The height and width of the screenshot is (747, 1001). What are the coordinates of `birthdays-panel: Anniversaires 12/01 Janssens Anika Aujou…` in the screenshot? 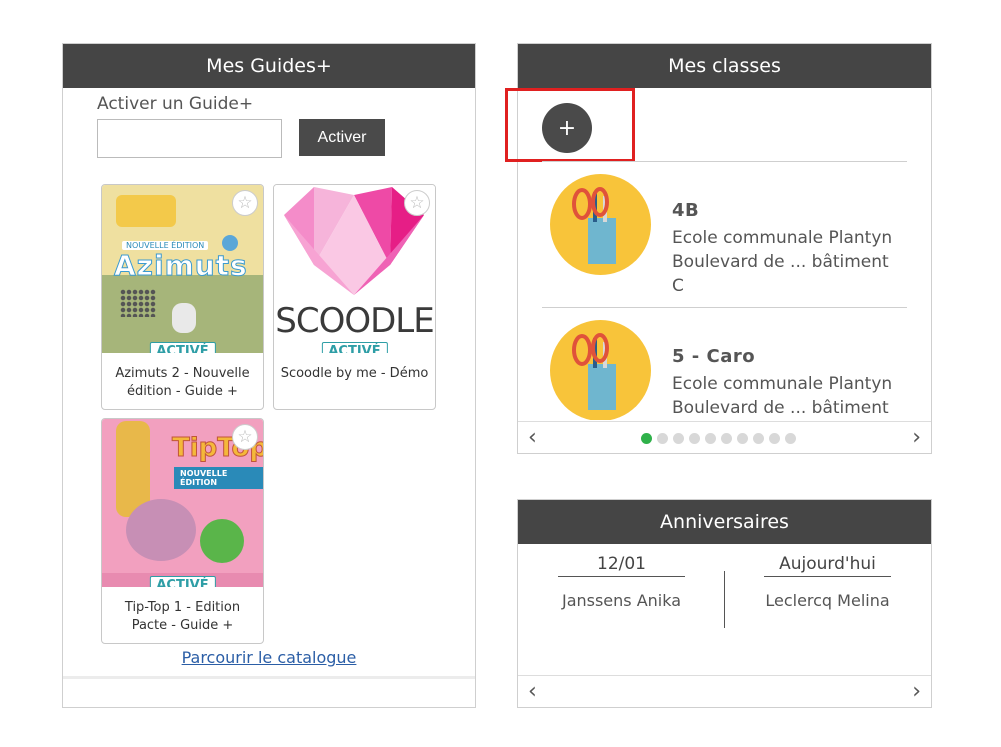 It's located at (724, 603).